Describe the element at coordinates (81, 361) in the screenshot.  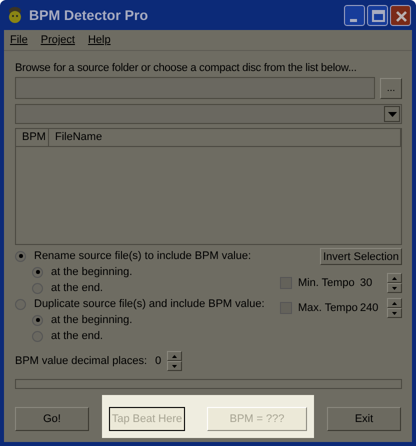
I see `decimal-label: BPM value decimal places:` at that location.